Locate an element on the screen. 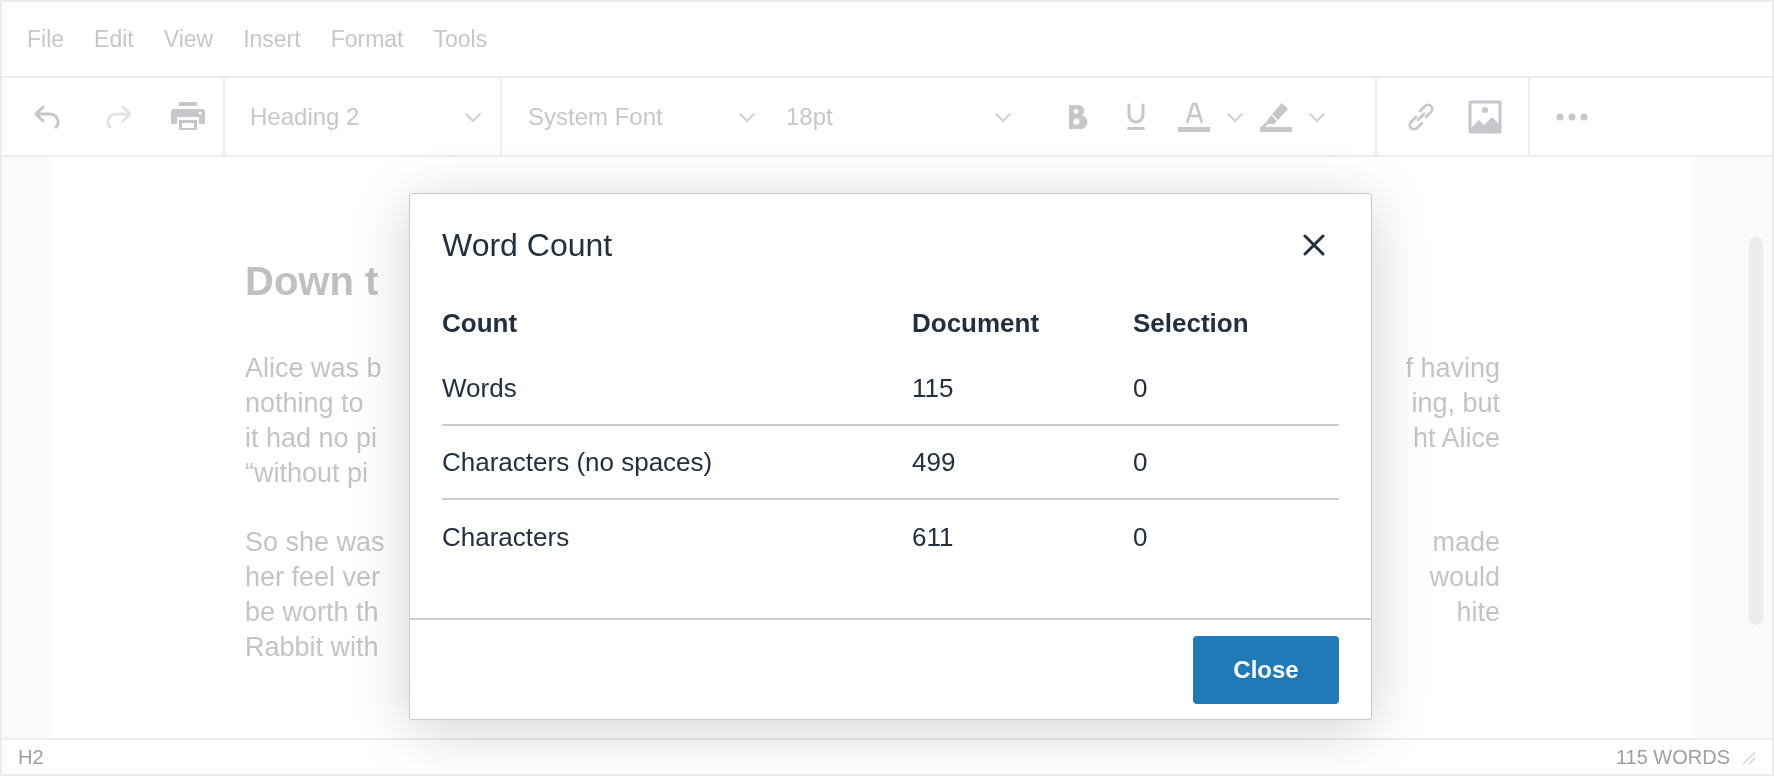  paragraph-text: would is located at coordinates (1464, 577).